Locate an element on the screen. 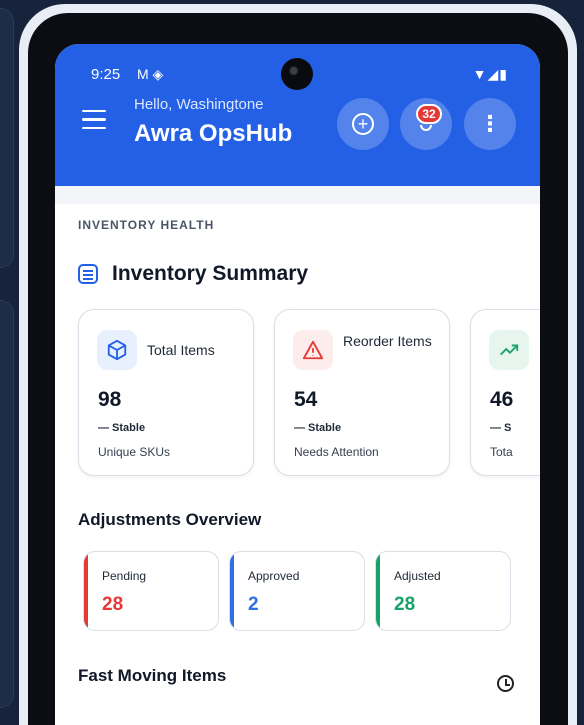 This screenshot has height=725, width=584. trend-up-icon is located at coordinates (509, 350).